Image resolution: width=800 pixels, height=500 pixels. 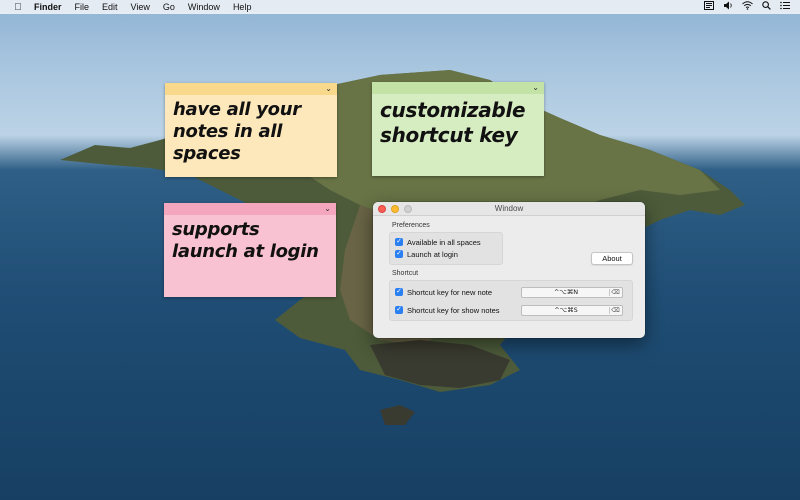 I want to click on wifi-icon, so click(x=747, y=7).